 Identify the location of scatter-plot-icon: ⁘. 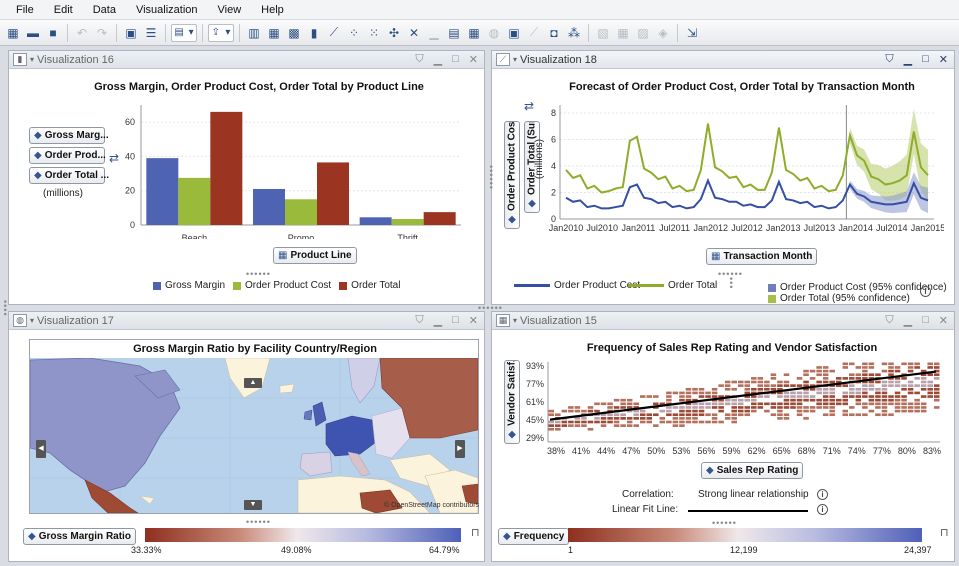
(354, 33).